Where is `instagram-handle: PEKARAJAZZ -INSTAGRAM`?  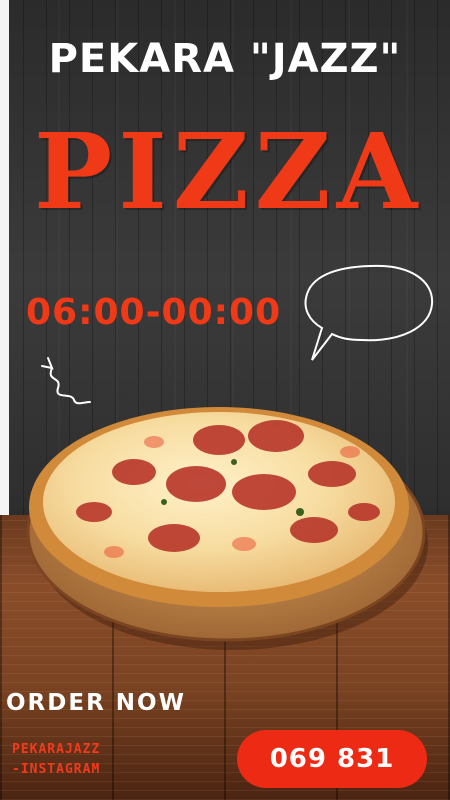 instagram-handle: PEKARAJAZZ -INSTAGRAM is located at coordinates (56, 760).